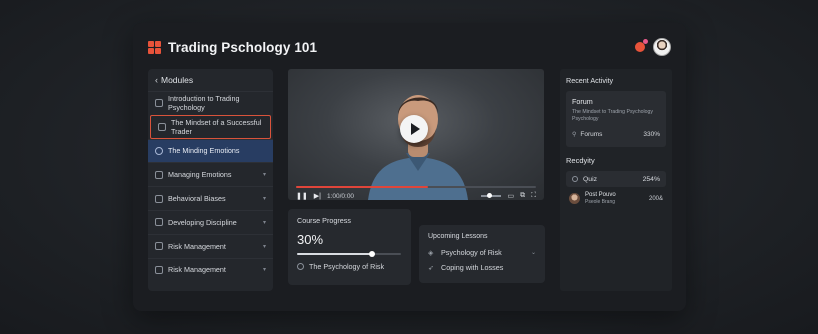 Image resolution: width=818 pixels, height=334 pixels. Describe the element at coordinates (645, 41) in the screenshot. I see `notification-badge` at that location.